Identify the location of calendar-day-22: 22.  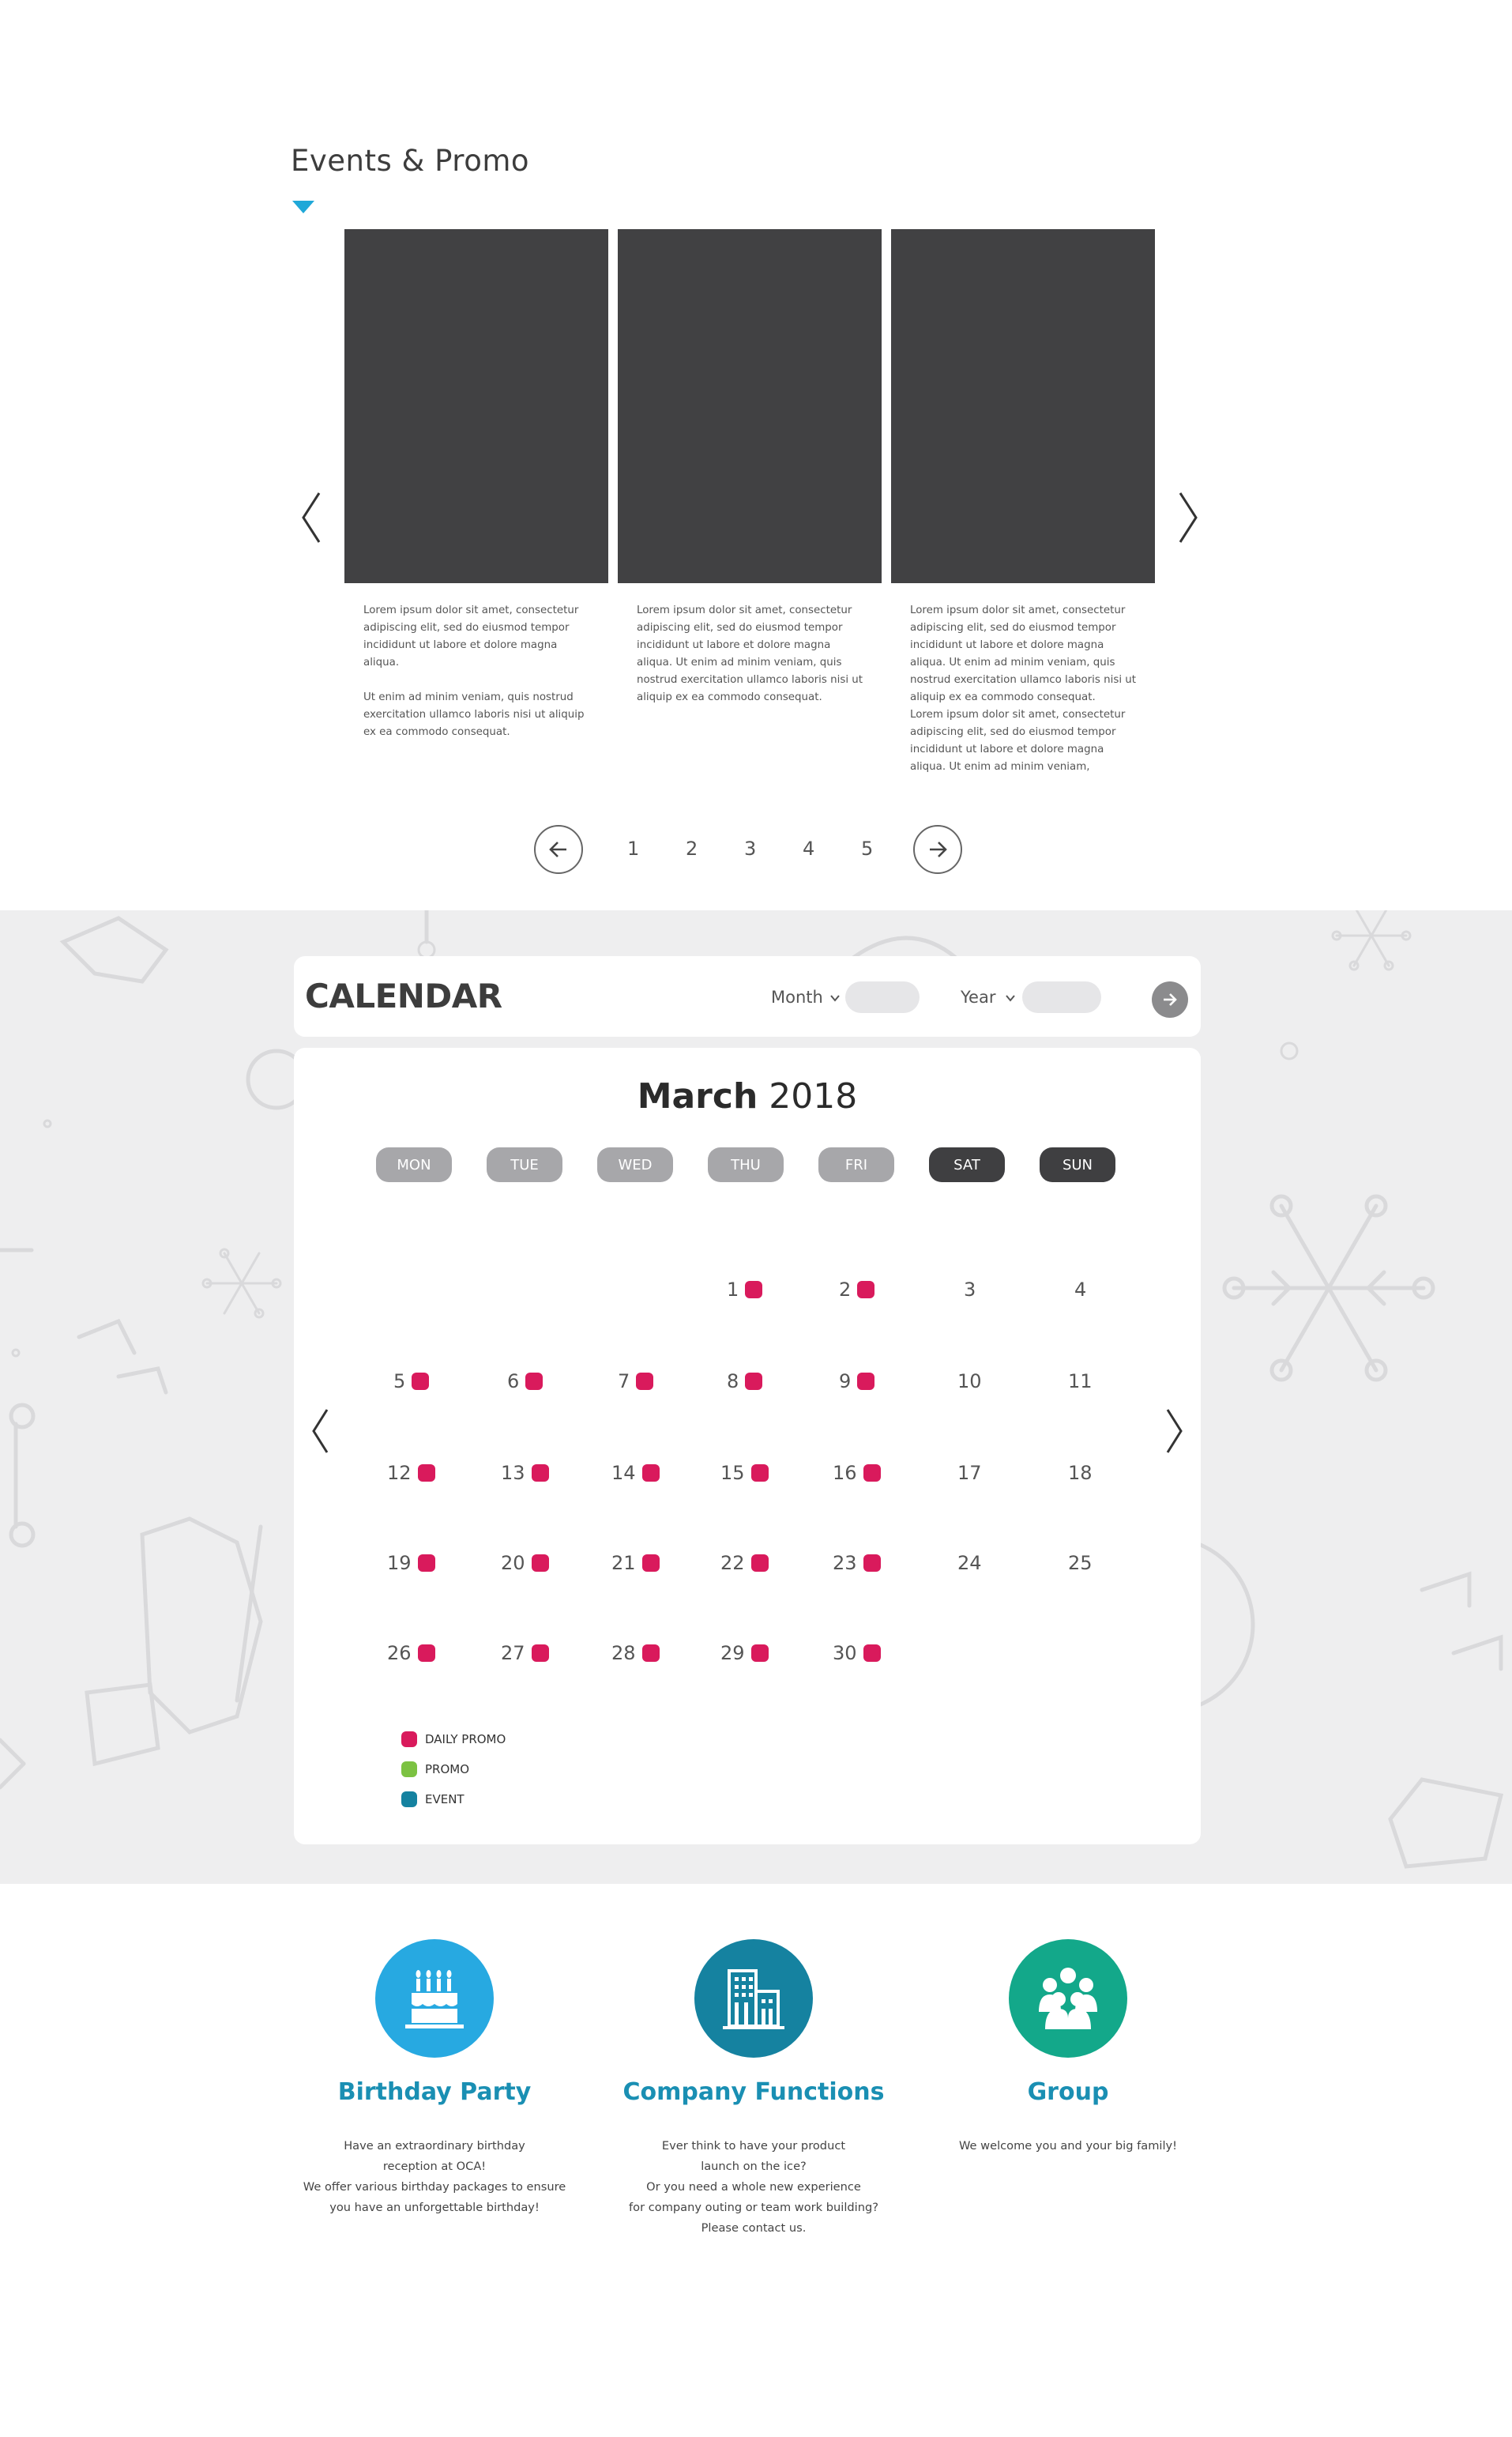
(744, 1563).